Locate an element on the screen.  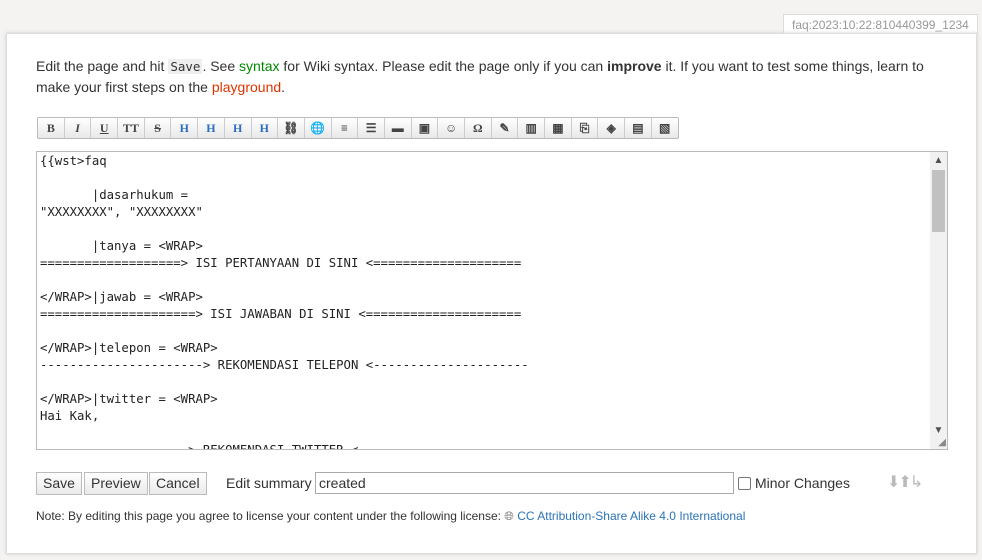
clapper-button: ▧ is located at coordinates (665, 128).